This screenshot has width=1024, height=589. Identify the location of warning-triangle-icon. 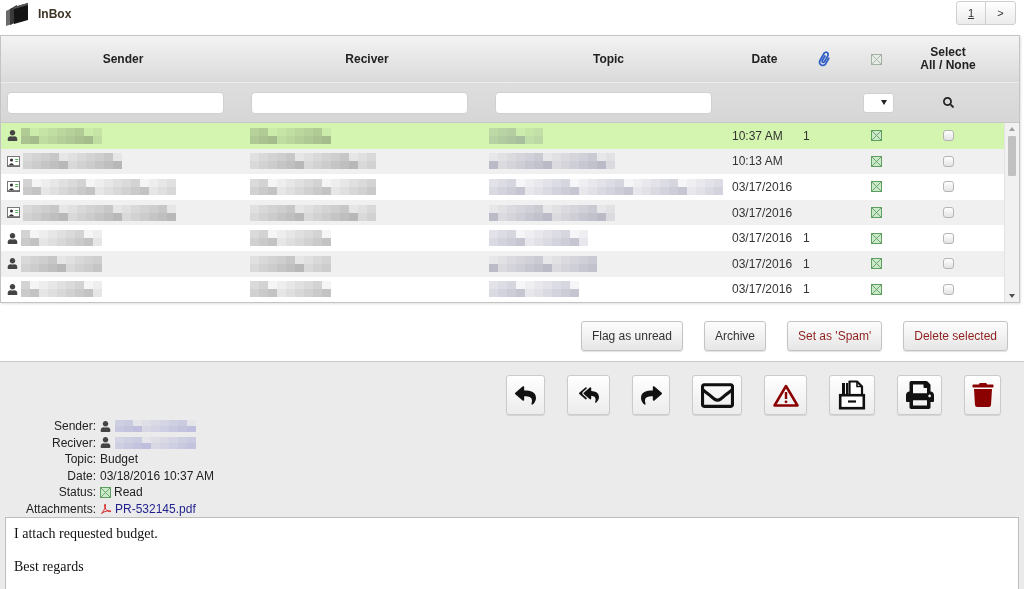
(785, 395).